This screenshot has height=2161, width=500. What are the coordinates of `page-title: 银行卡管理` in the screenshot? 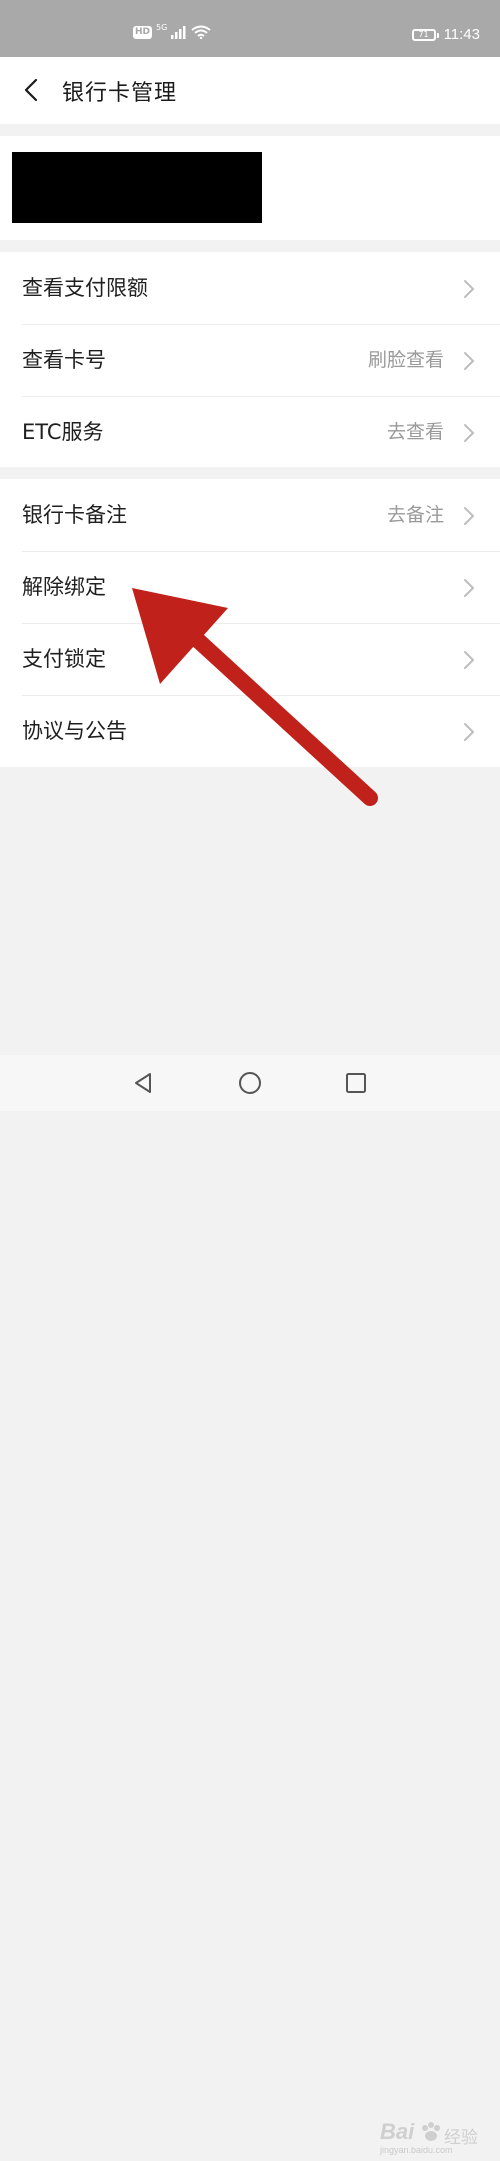 It's located at (120, 93).